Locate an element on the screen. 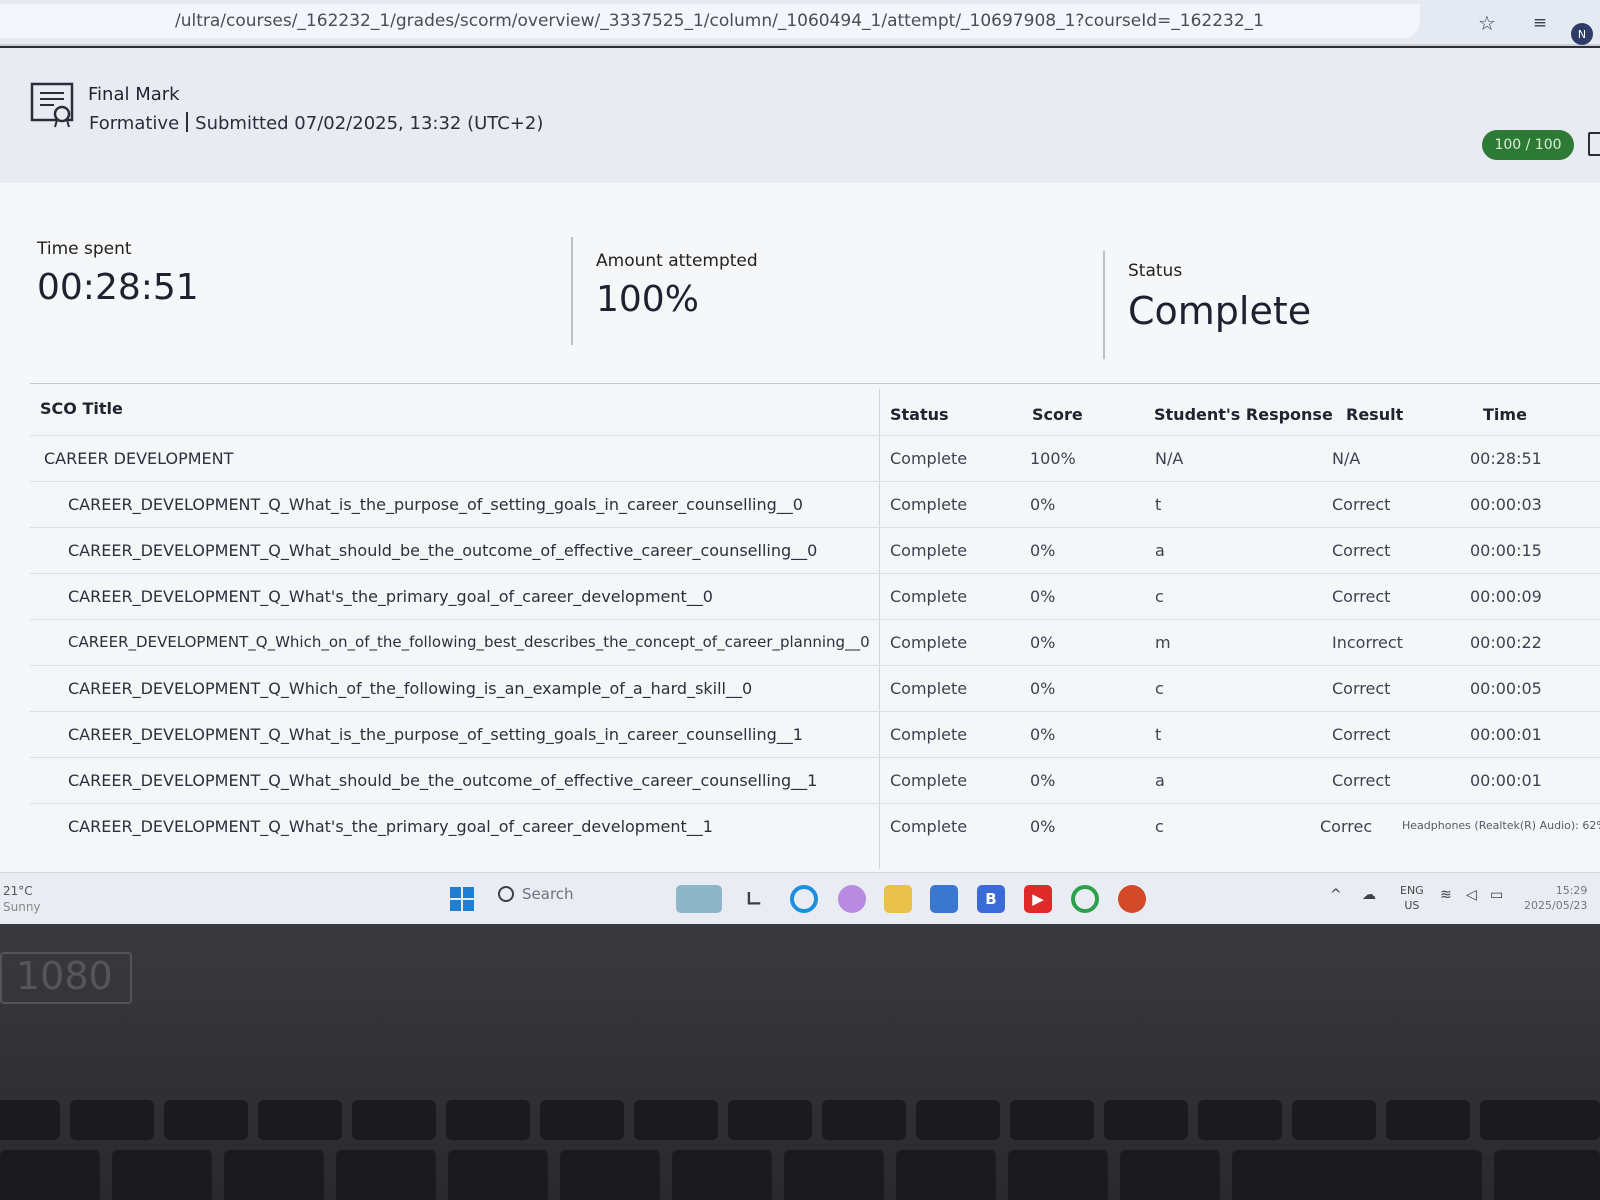 This screenshot has width=1600, height=1200. number-key-row is located at coordinates (800, 1175).